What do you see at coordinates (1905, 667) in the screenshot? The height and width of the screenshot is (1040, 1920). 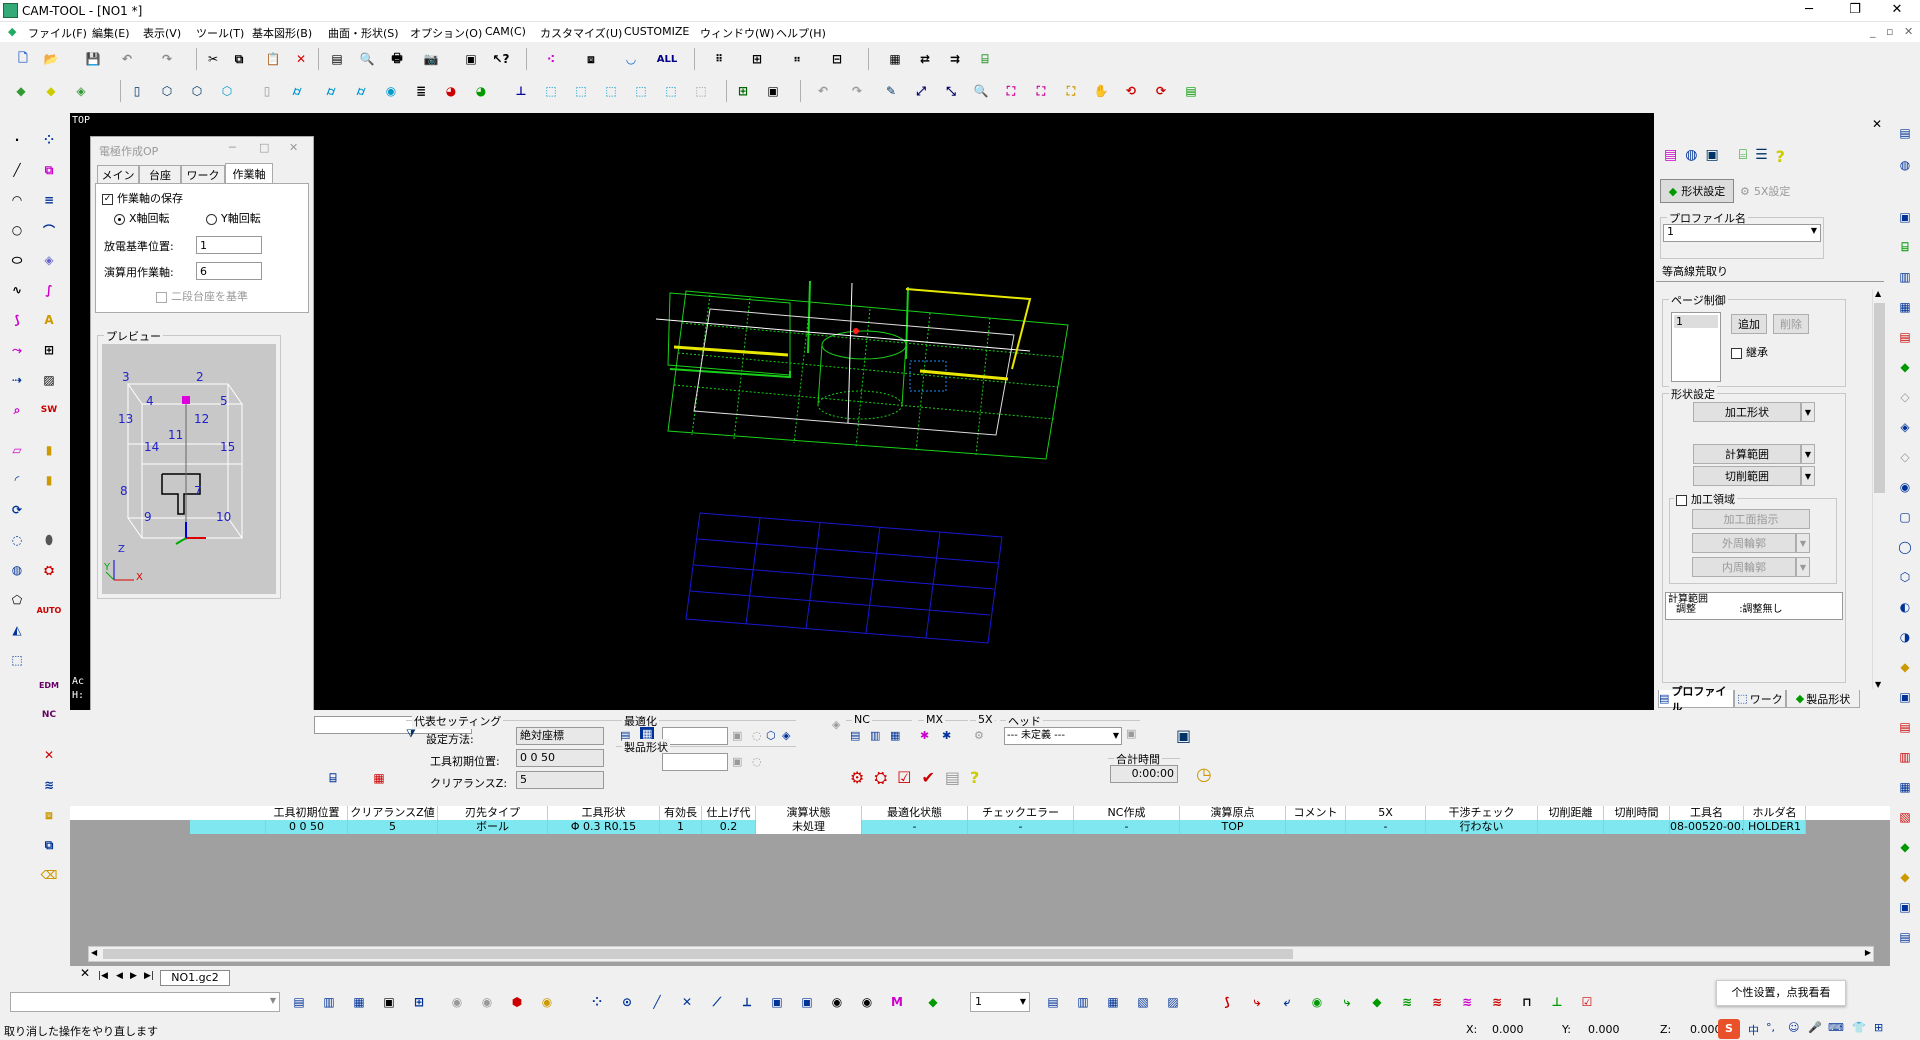 I see `rt-icon-18: ◆` at bounding box center [1905, 667].